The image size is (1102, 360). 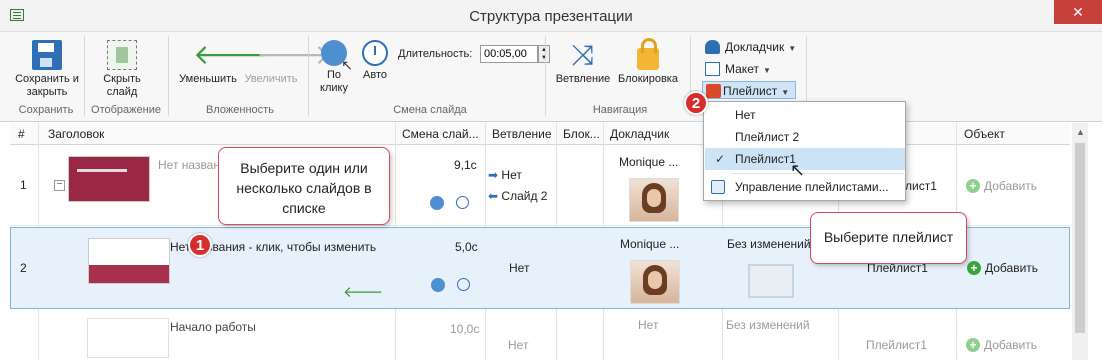 I want to click on layout-icon, so click(x=712, y=69).